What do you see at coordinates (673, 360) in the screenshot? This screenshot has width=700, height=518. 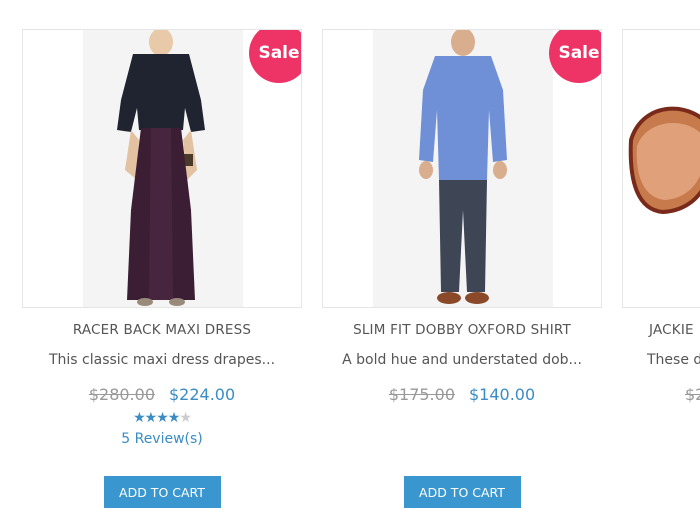 I see `product-description: These d` at bounding box center [673, 360].